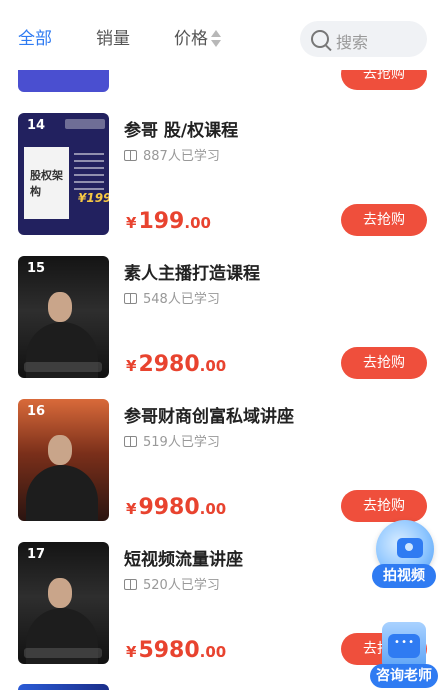  Describe the element at coordinates (176, 507) in the screenshot. I see `price: ¥9980.00` at that location.